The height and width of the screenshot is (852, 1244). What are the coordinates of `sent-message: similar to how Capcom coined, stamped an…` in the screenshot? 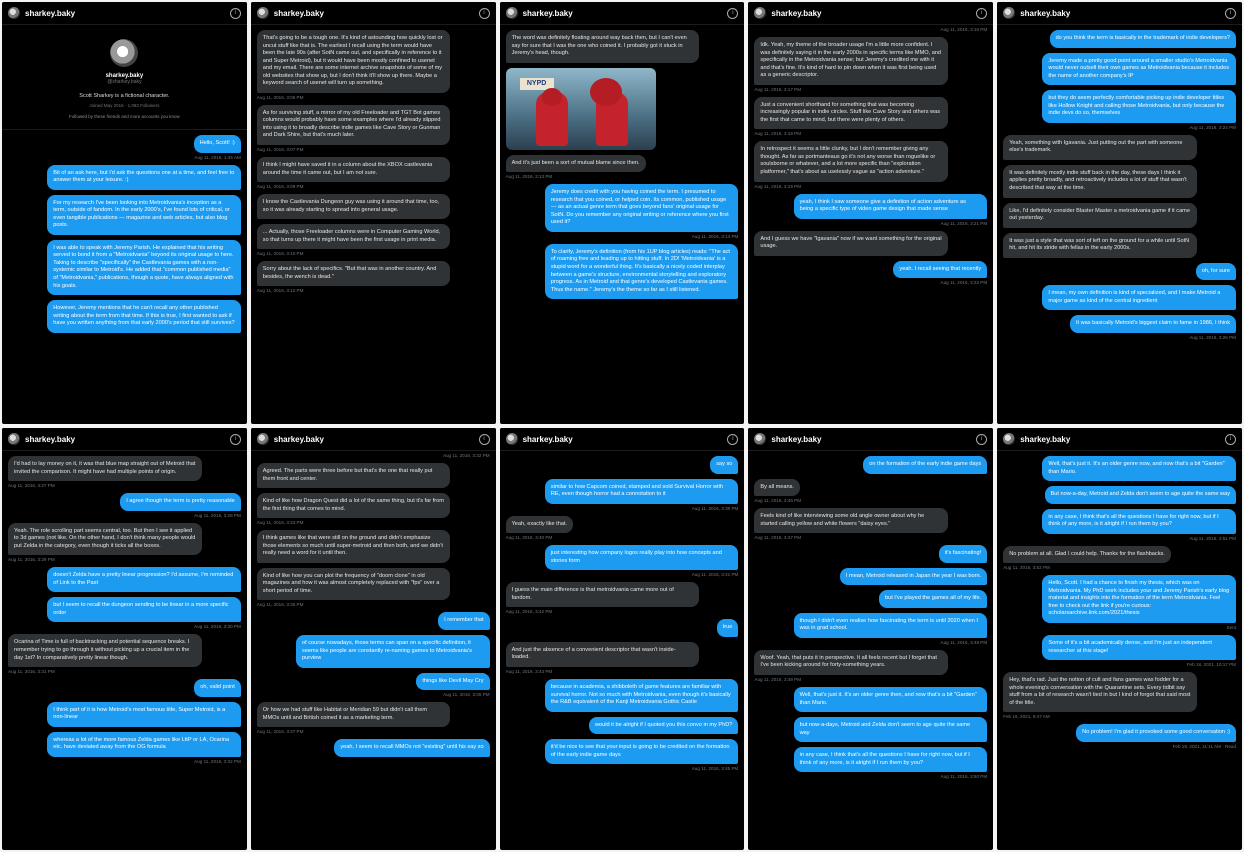 It's located at (641, 491).